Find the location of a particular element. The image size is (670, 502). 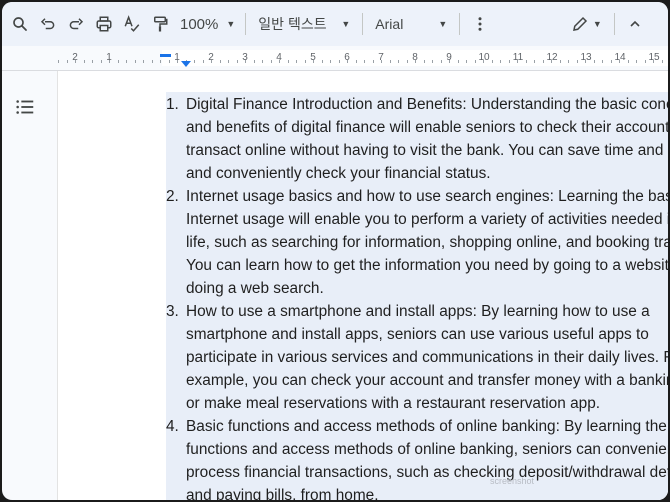

print-button is located at coordinates (104, 24).